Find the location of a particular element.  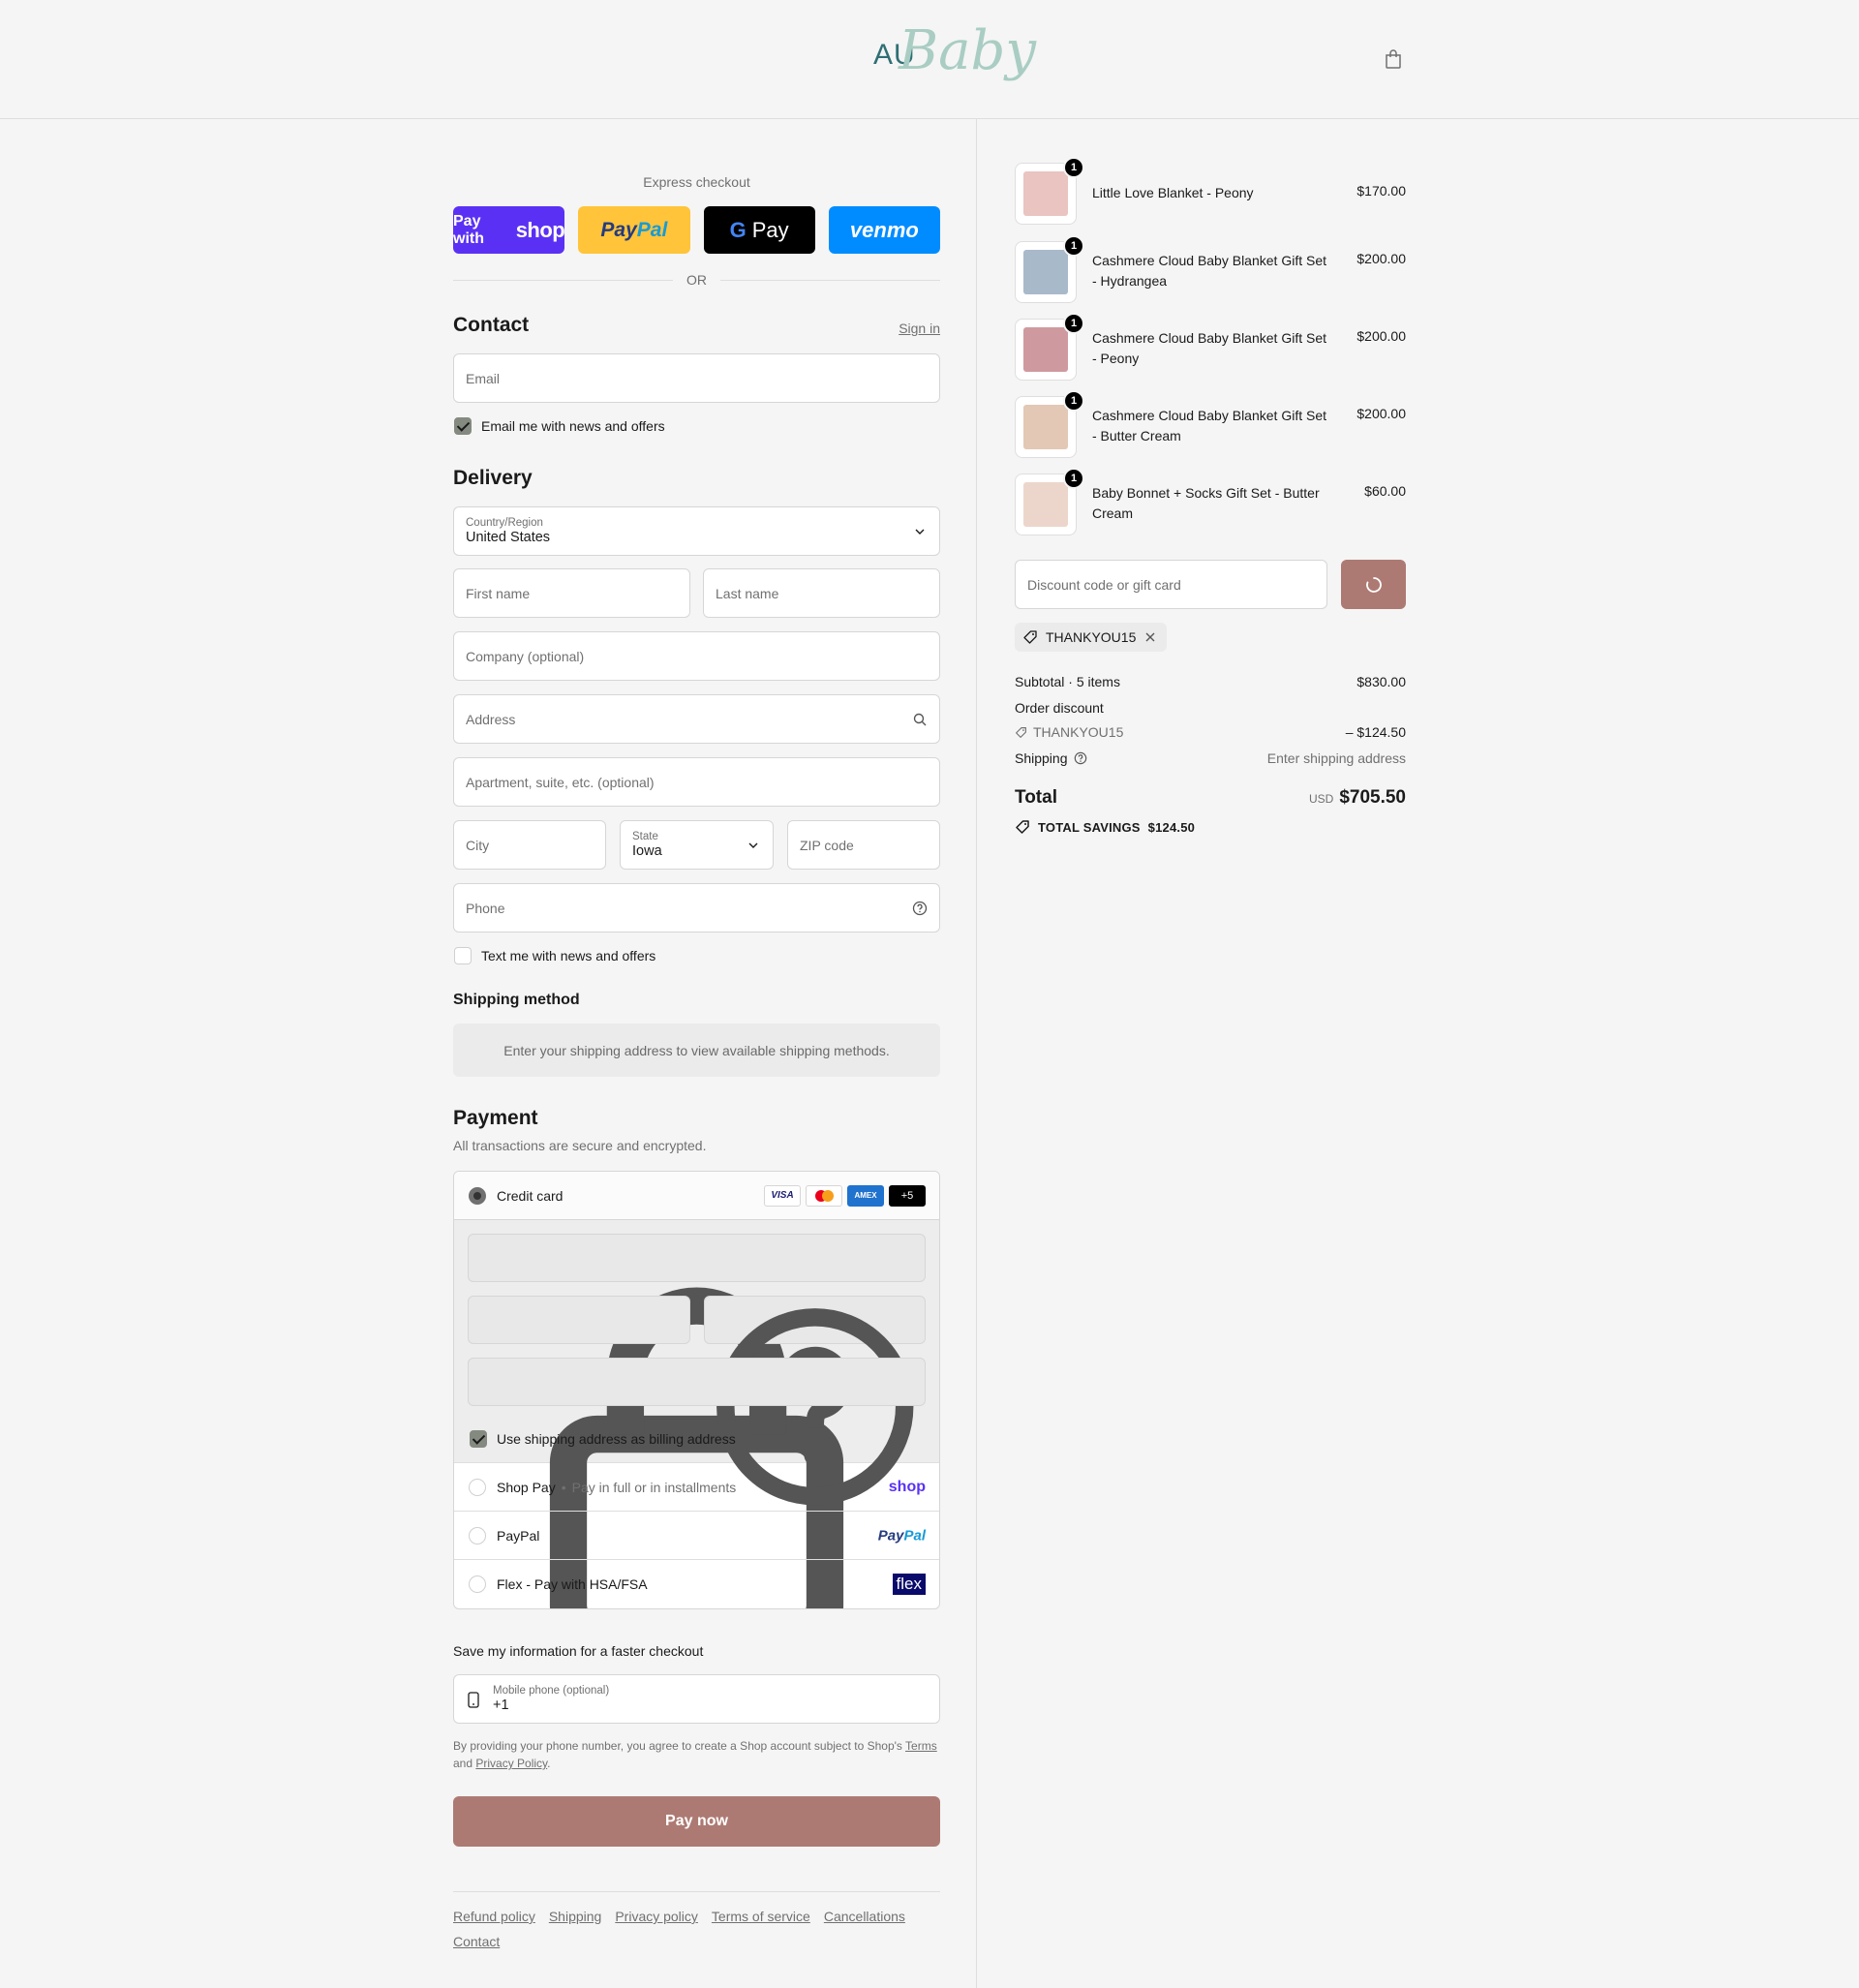

pay-now-button: Pay now is located at coordinates (696, 1821).